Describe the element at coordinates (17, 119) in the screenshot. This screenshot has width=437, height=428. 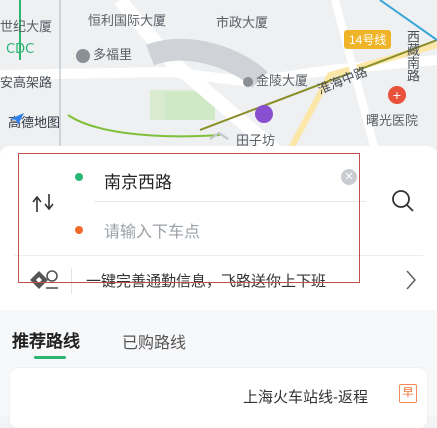
I see `navigation-arrow-icon` at that location.